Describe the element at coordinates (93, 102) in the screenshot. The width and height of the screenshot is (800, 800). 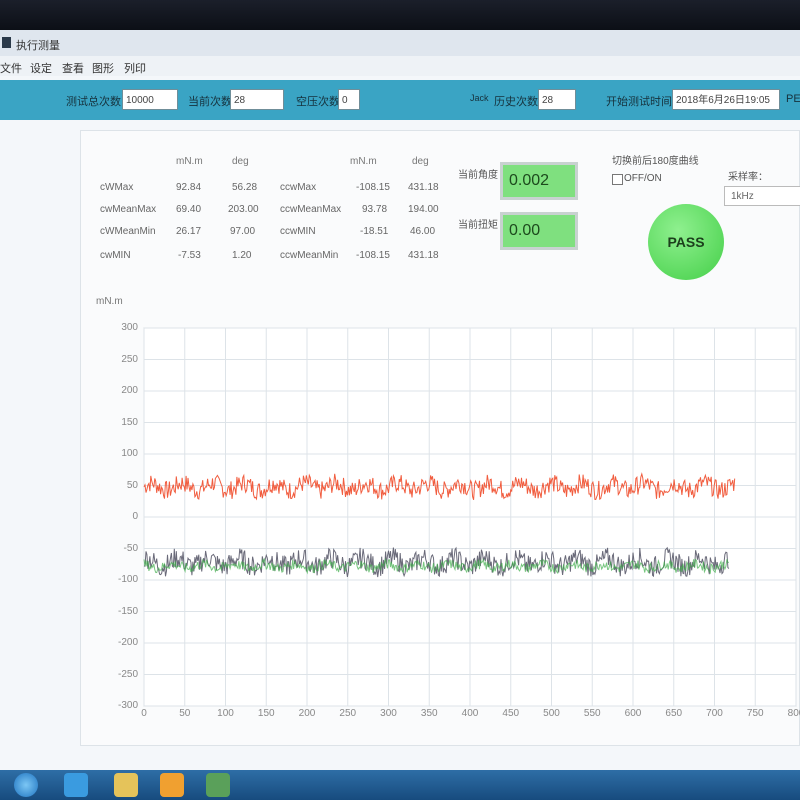
I see `test-count-label: 测试总次数` at that location.